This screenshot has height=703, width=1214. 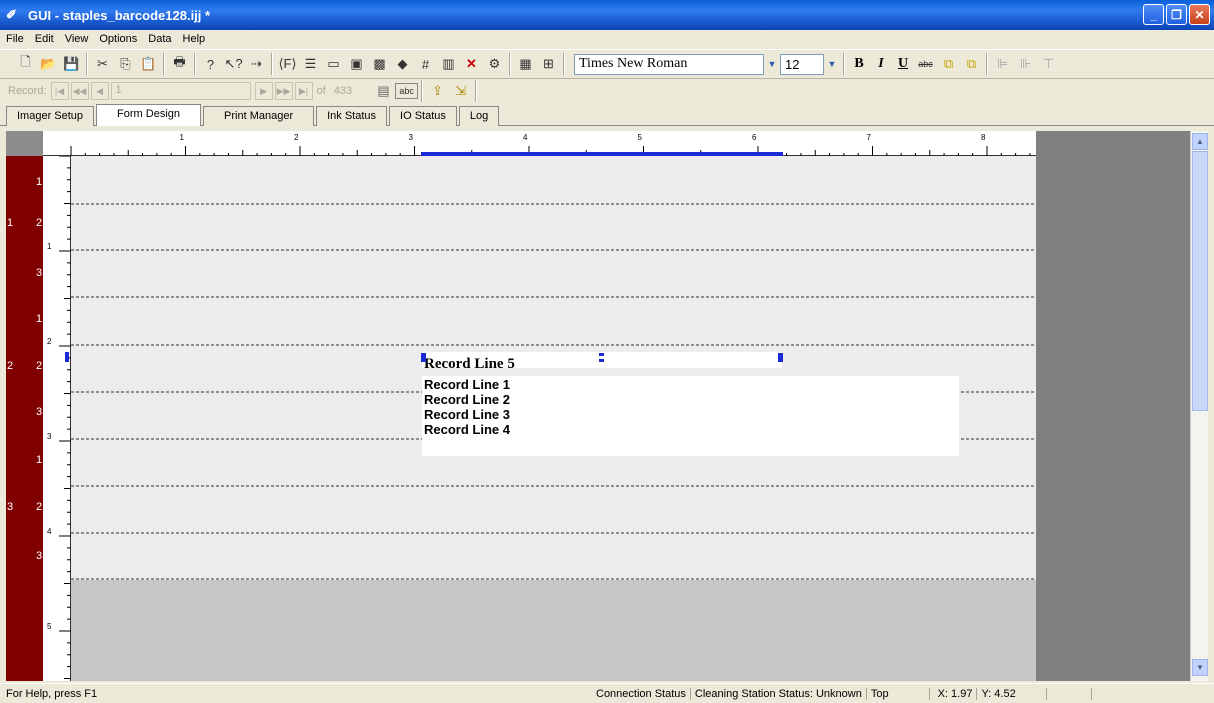 What do you see at coordinates (118, 39) in the screenshot?
I see `menu-options: Options` at bounding box center [118, 39].